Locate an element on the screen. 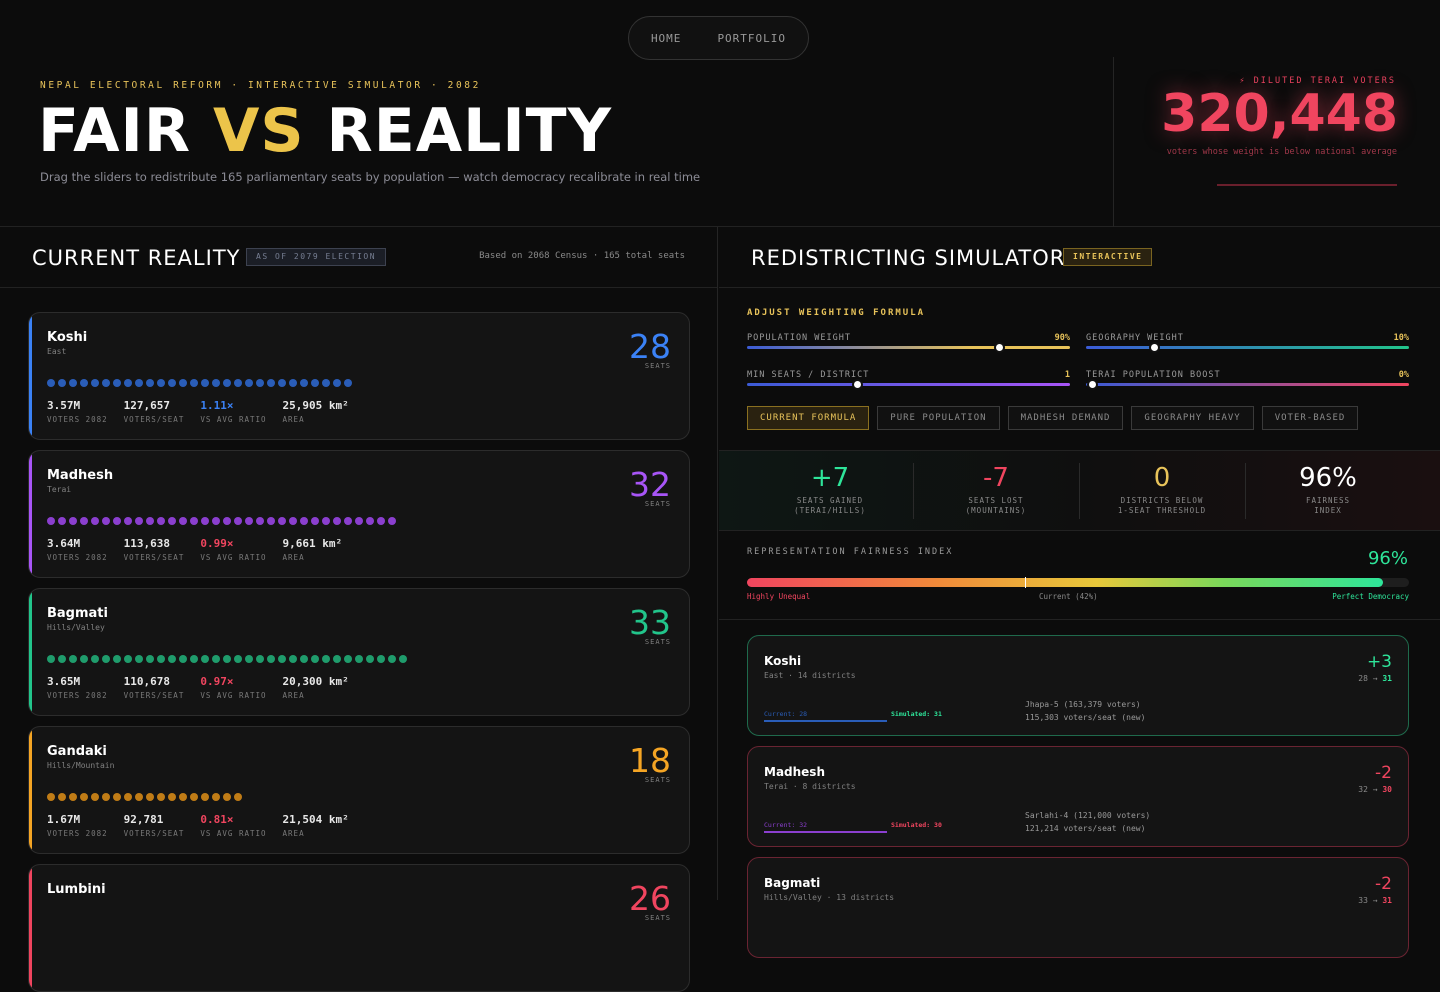 This screenshot has height=992, width=1440. title-fair: FAIR is located at coordinates (115, 131).